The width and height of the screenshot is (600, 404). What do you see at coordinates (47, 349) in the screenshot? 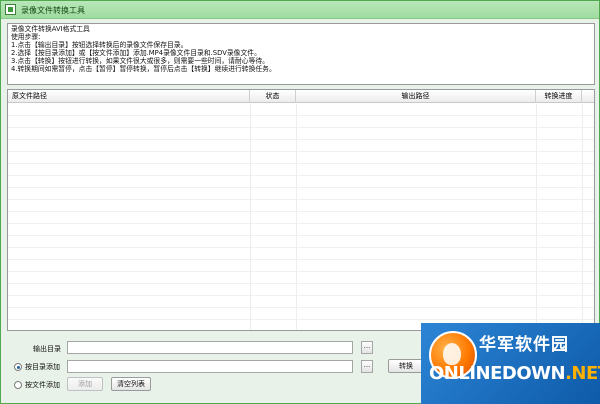
I see `output-dir-label: 输出目录` at bounding box center [47, 349].